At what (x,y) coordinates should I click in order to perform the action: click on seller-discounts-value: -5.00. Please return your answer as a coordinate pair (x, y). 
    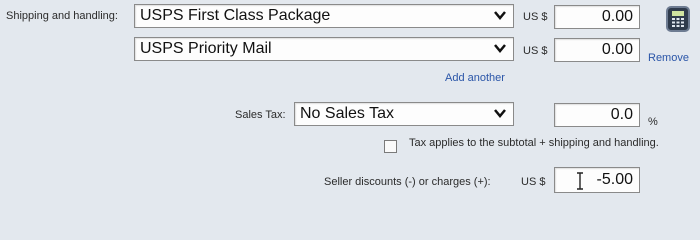
    Looking at the image, I should click on (614, 179).